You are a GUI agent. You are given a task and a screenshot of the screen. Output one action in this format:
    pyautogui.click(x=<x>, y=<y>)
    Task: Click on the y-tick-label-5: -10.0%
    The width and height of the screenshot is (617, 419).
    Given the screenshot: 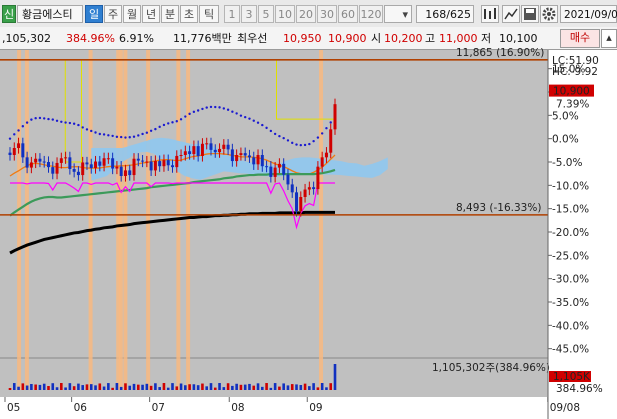 What is the action you would take?
    pyautogui.click(x=570, y=186)
    